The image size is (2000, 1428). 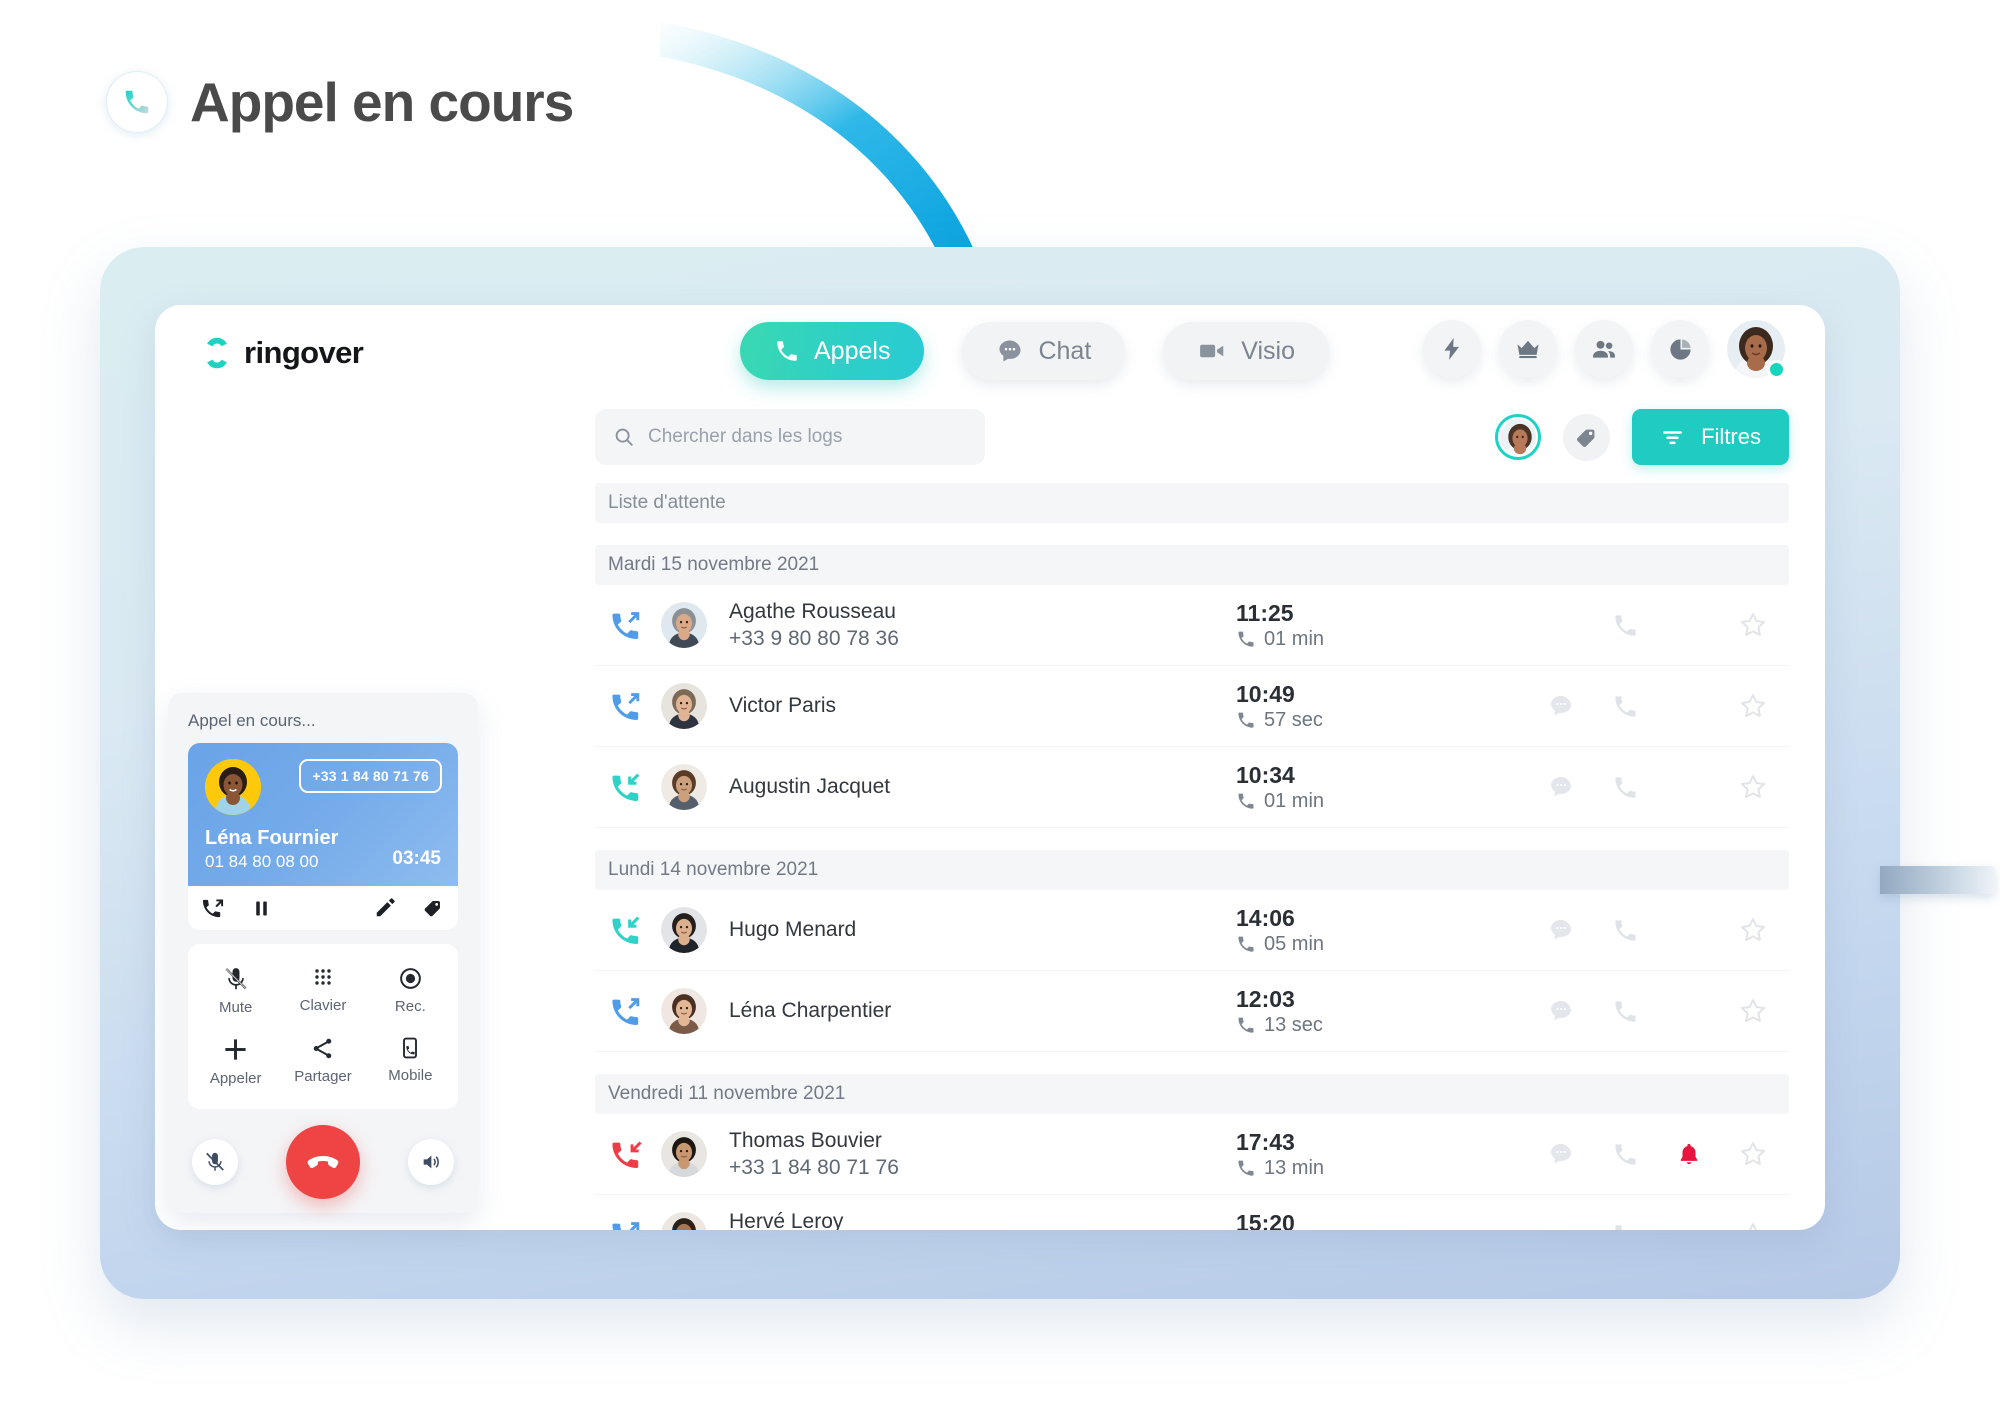 What do you see at coordinates (431, 1162) in the screenshot?
I see `speaker-button` at bounding box center [431, 1162].